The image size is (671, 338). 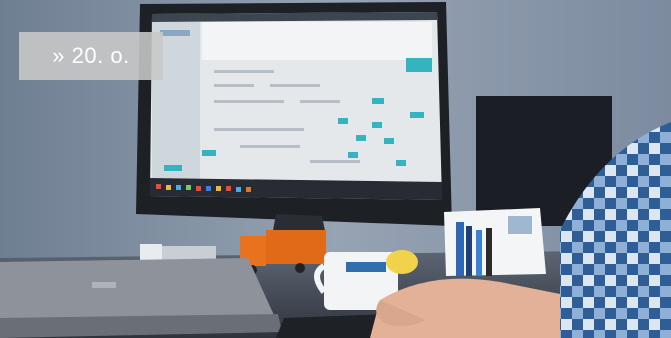 What do you see at coordinates (91, 56) in the screenshot?
I see `overlay-label: » 20. o.` at bounding box center [91, 56].